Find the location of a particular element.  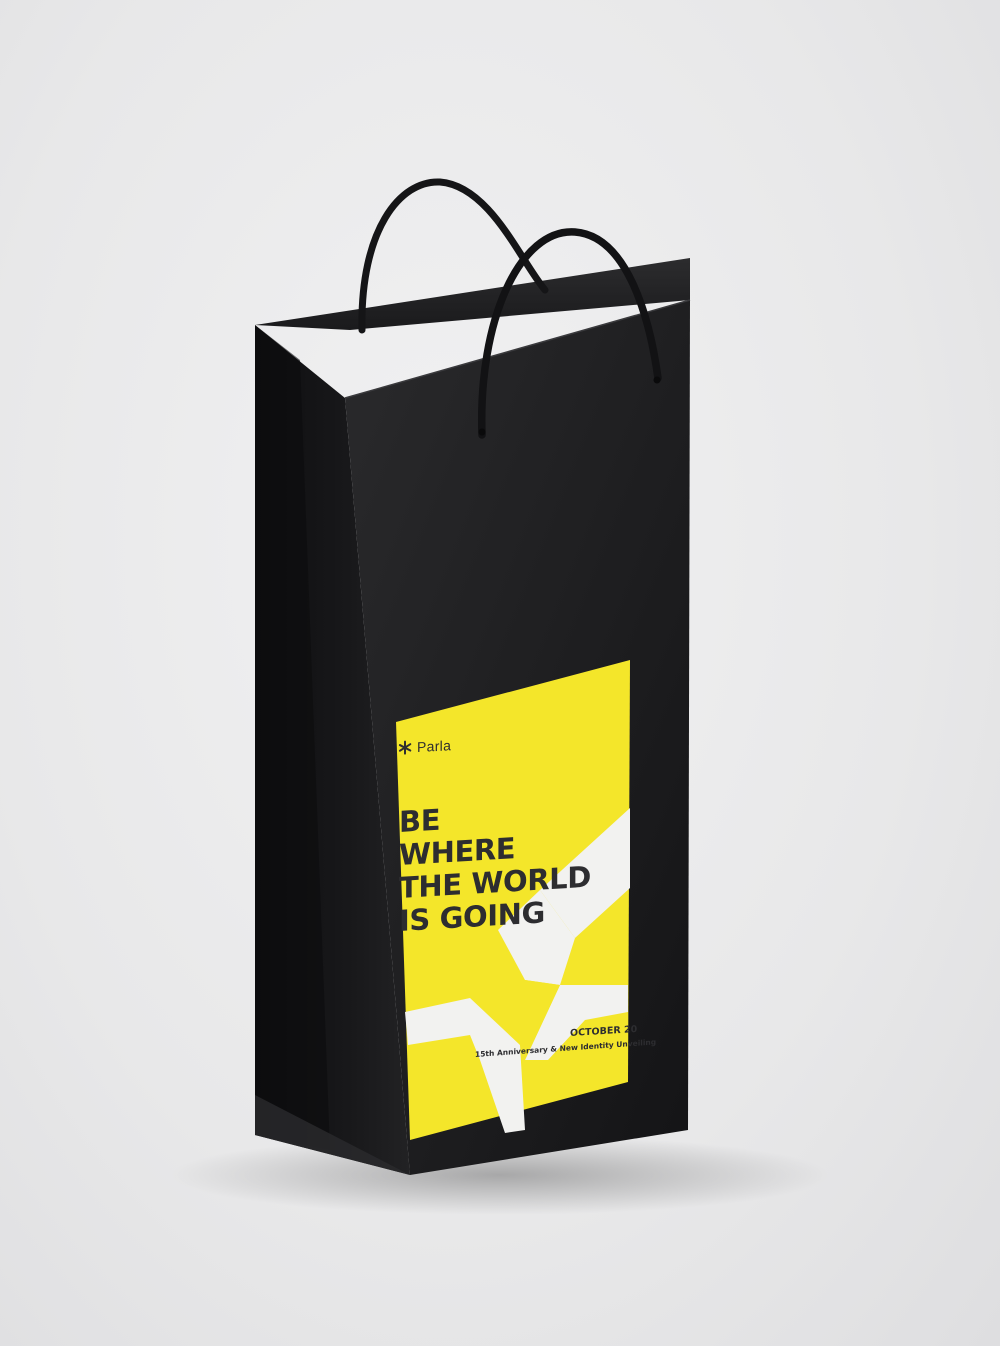

asterisk-logo-icon is located at coordinates (405, 747).